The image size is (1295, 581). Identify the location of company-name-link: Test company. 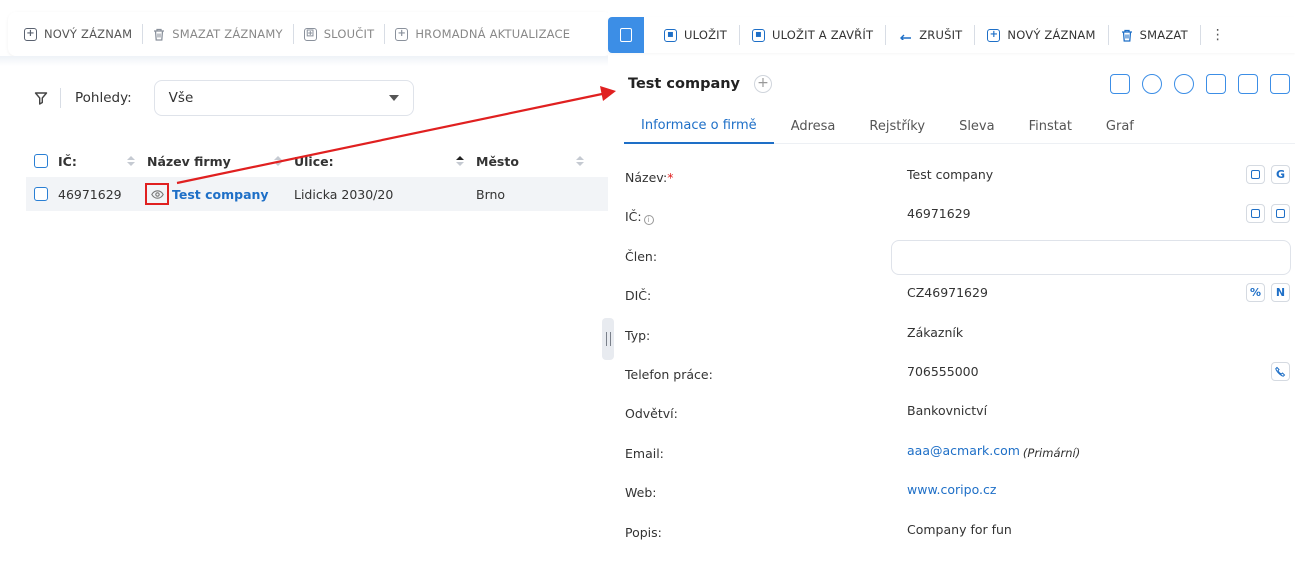
(220, 194).